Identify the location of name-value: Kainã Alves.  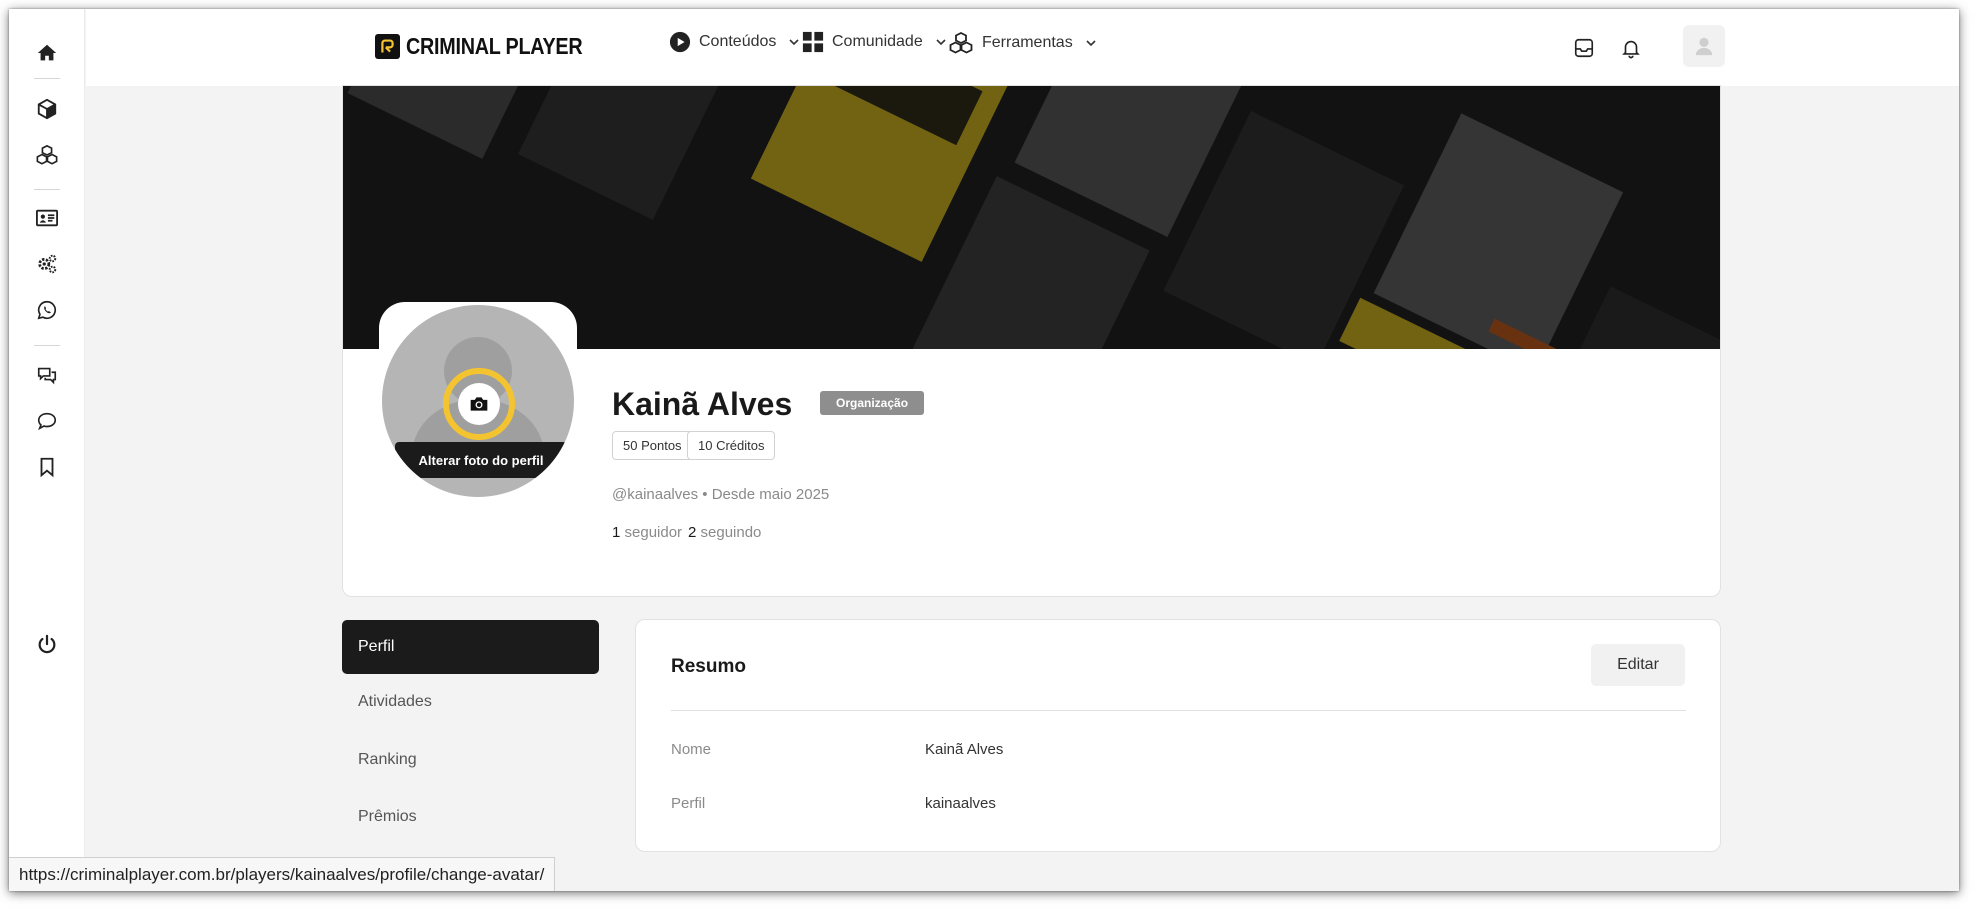
(964, 749).